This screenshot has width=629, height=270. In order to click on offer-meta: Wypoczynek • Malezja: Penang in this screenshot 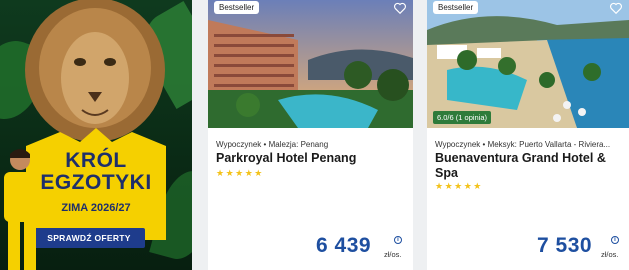, I will do `click(272, 144)`.